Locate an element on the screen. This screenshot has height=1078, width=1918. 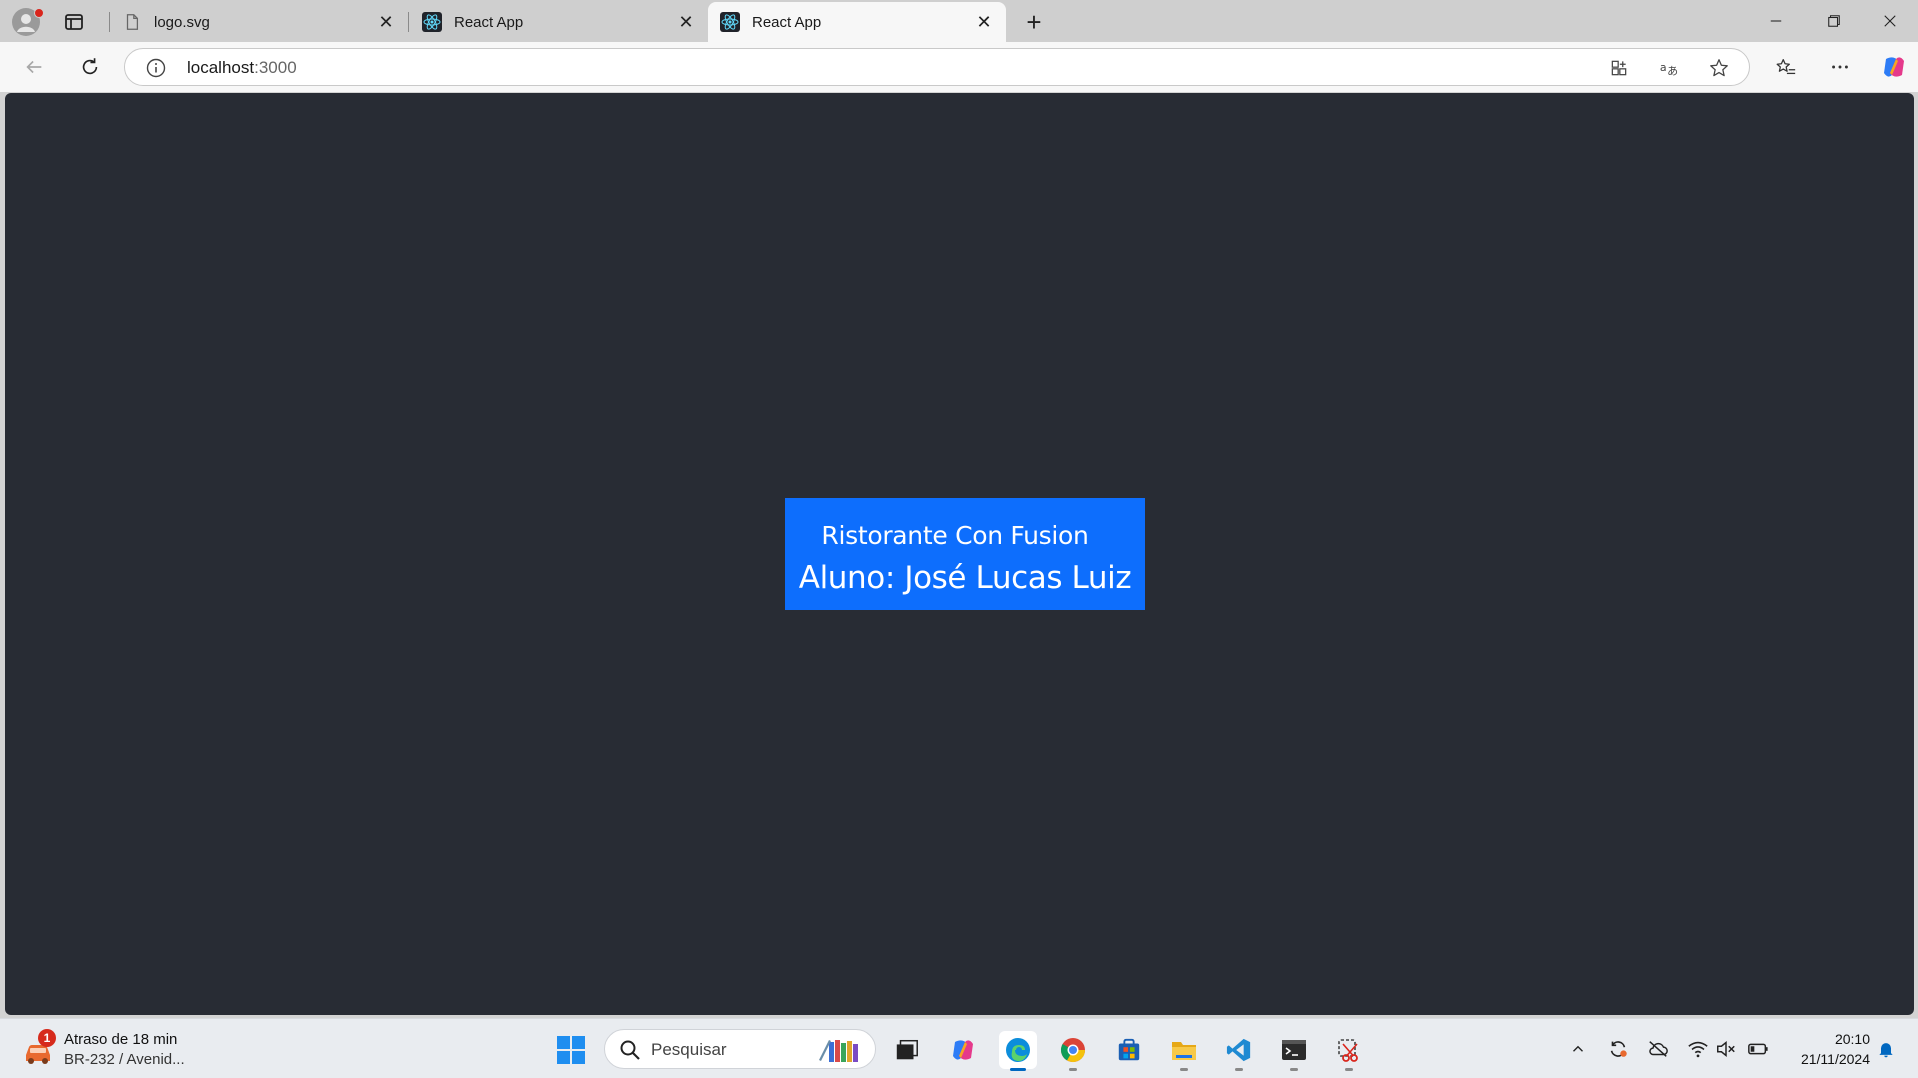
taskbar-copilot is located at coordinates (963, 1050).